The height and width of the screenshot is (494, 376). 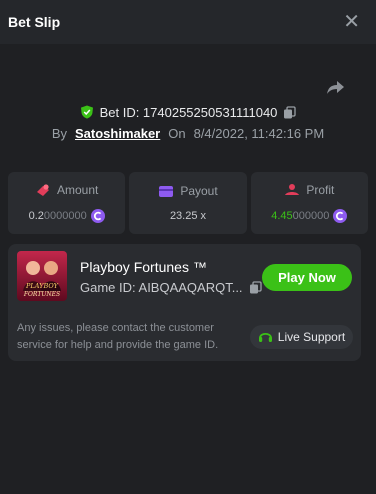 What do you see at coordinates (42, 190) in the screenshot?
I see `amount-icon` at bounding box center [42, 190].